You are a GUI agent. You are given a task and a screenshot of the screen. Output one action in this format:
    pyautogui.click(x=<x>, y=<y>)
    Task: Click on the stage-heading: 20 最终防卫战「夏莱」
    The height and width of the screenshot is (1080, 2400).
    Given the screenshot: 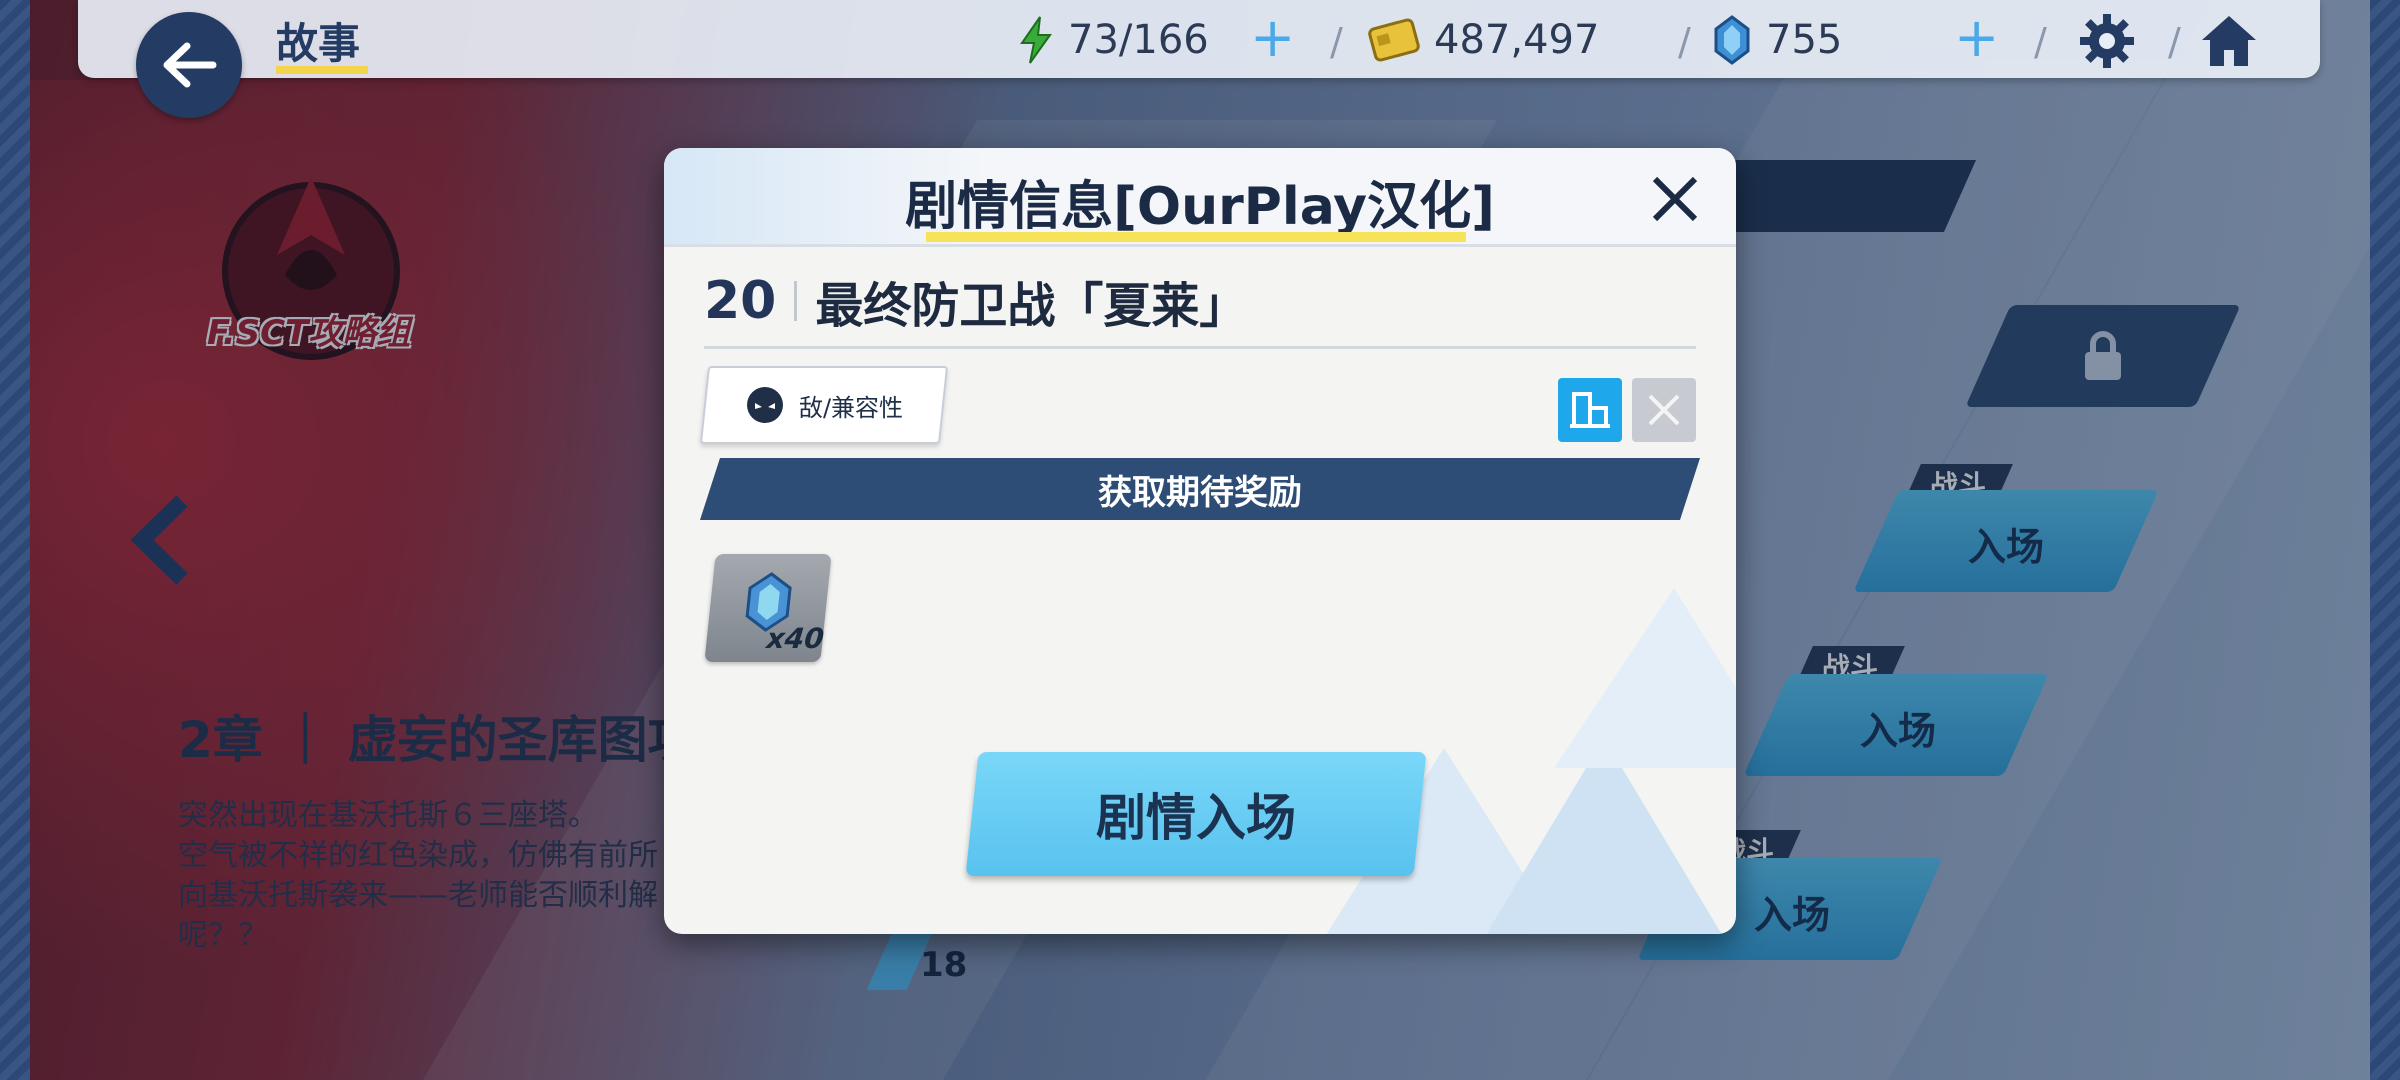 What is the action you would take?
    pyautogui.click(x=975, y=301)
    